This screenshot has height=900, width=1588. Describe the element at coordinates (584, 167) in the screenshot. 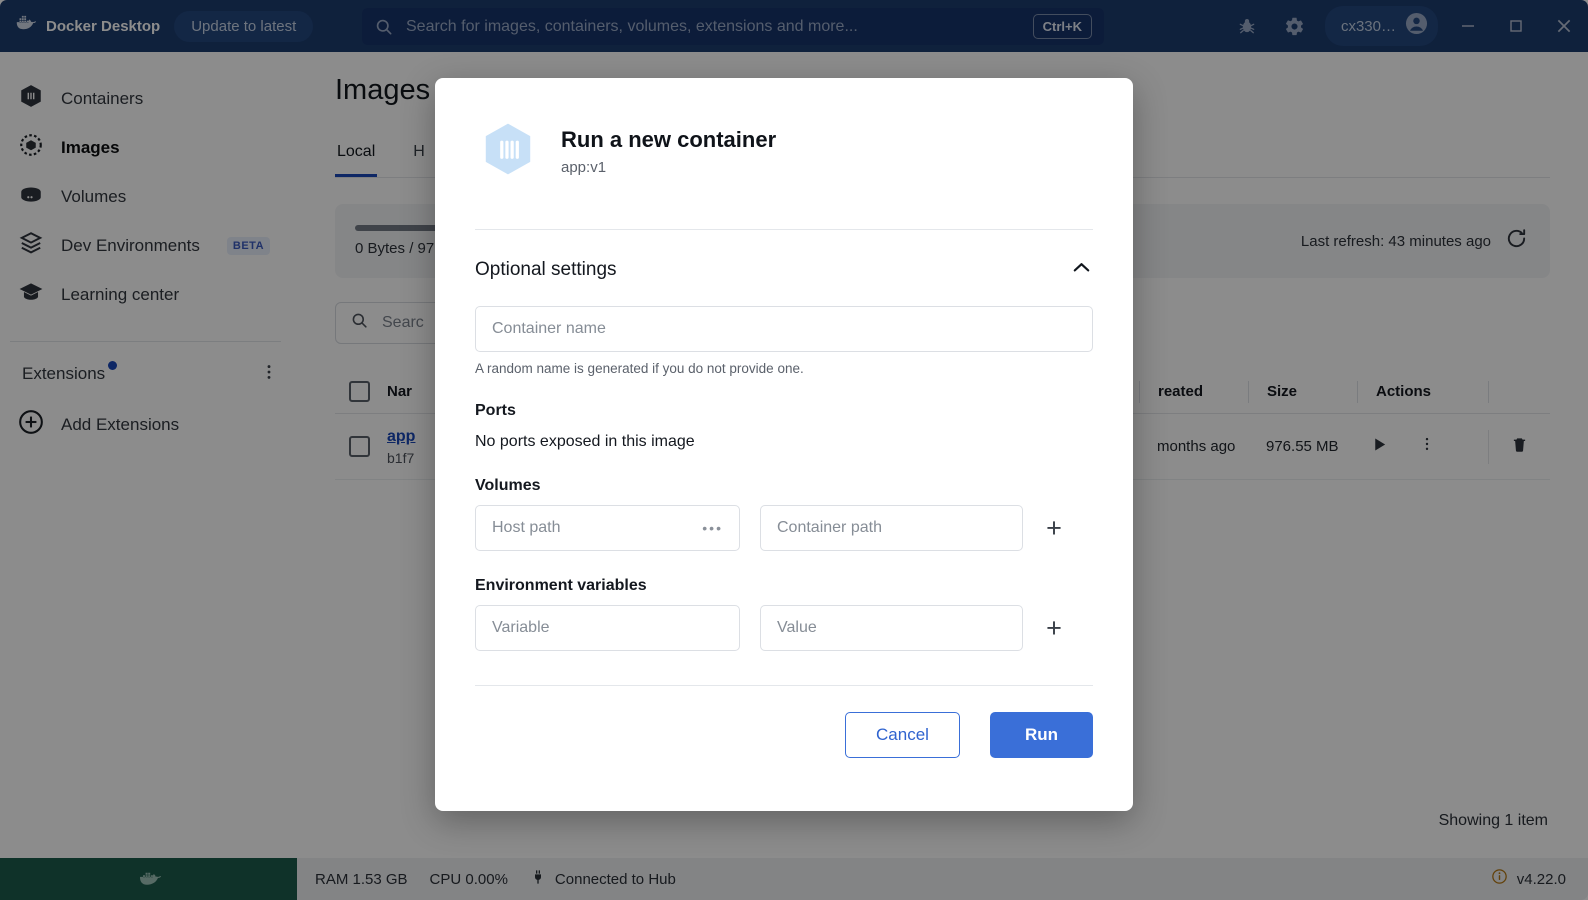

I see `dialog-subtitle: app:v1` at that location.